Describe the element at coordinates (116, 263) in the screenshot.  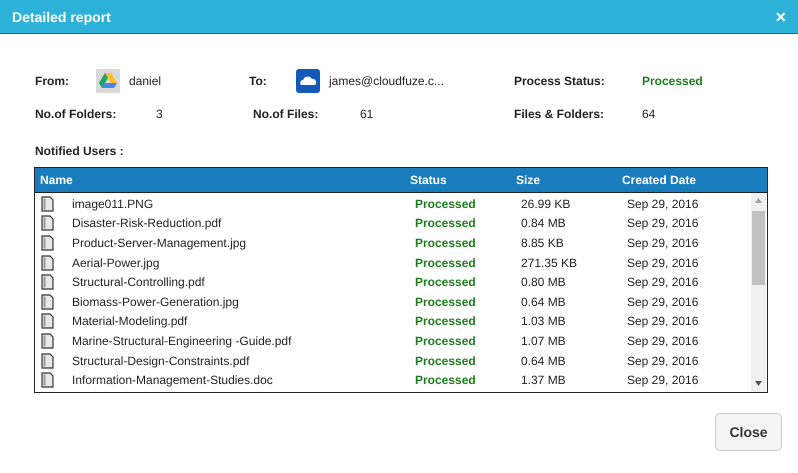
I see `file-name: Aerial-Power.jpg` at that location.